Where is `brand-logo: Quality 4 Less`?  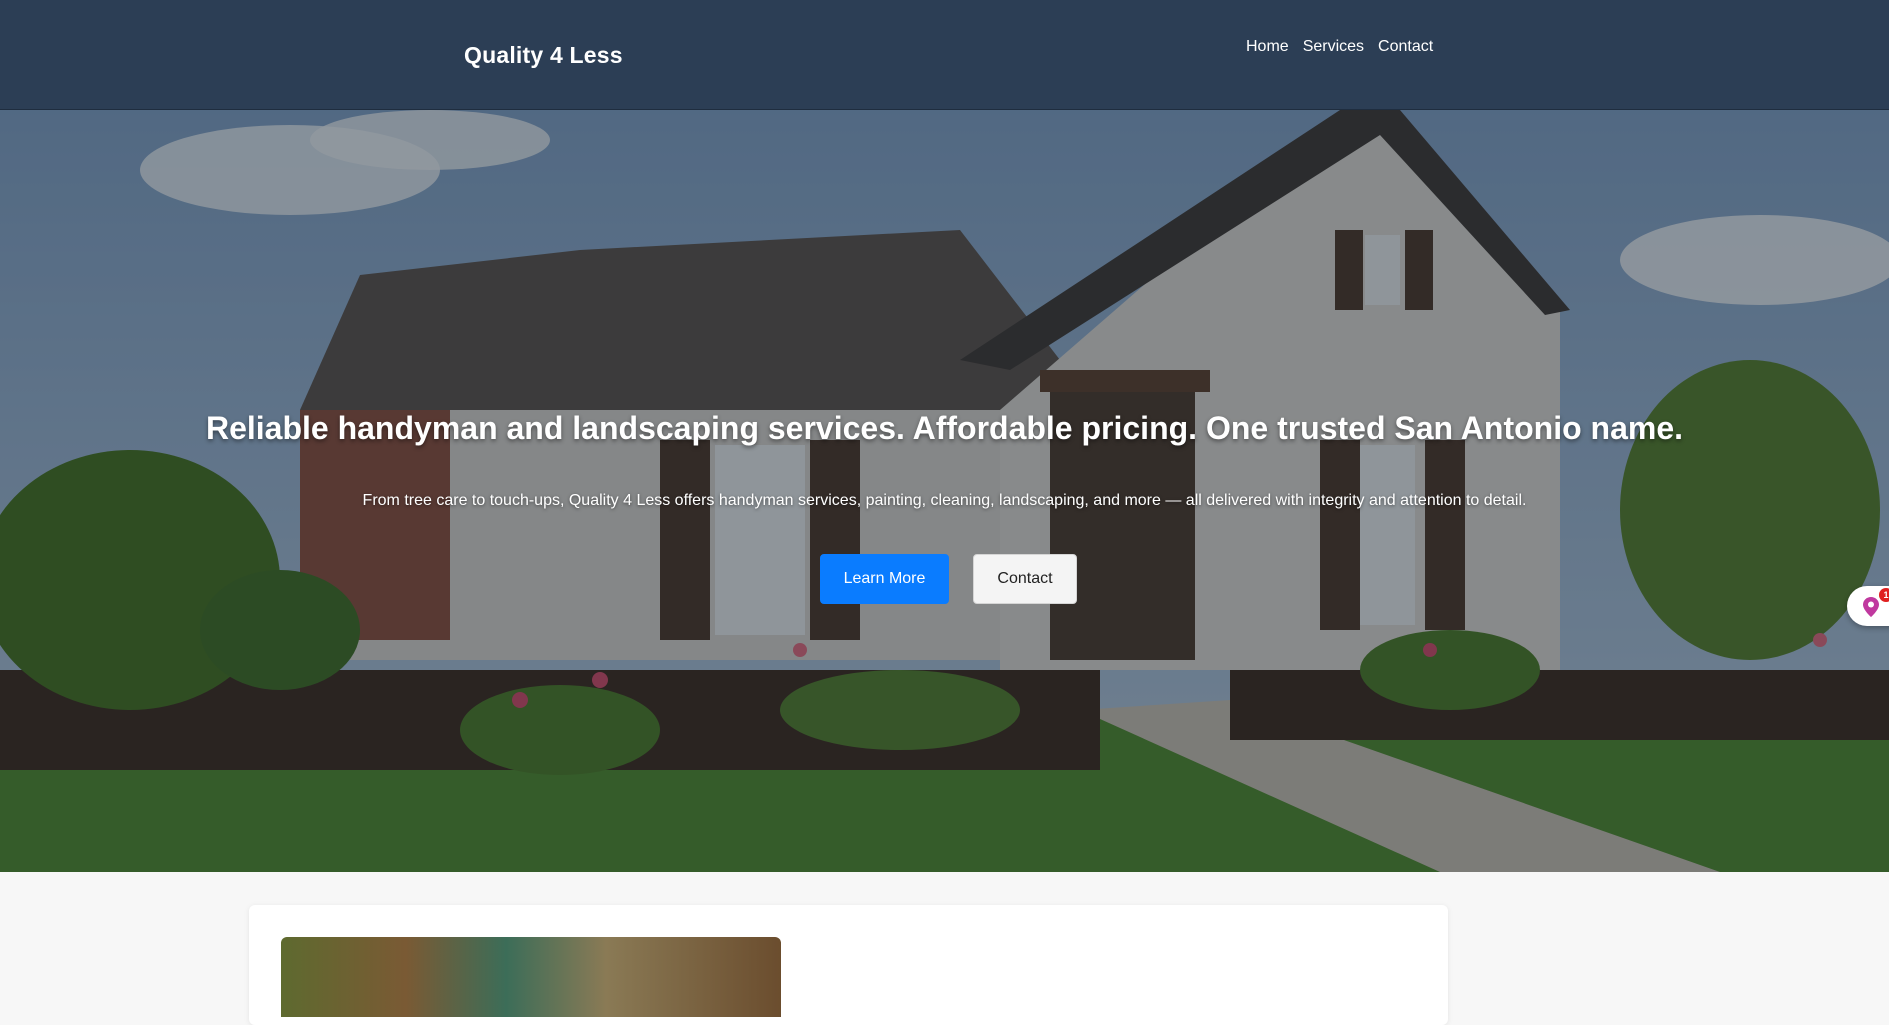 brand-logo: Quality 4 Less is located at coordinates (543, 55).